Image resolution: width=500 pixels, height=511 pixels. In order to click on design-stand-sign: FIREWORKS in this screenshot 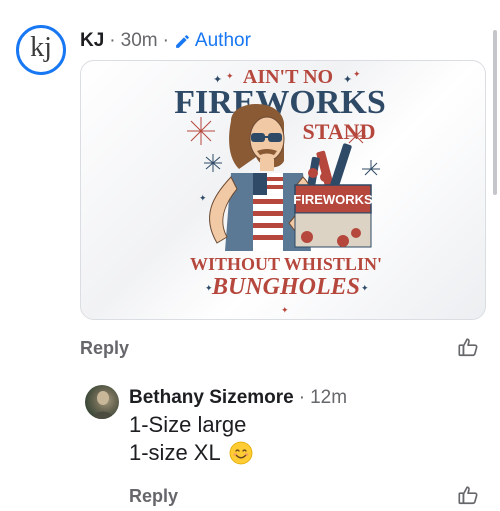, I will do `click(333, 199)`.